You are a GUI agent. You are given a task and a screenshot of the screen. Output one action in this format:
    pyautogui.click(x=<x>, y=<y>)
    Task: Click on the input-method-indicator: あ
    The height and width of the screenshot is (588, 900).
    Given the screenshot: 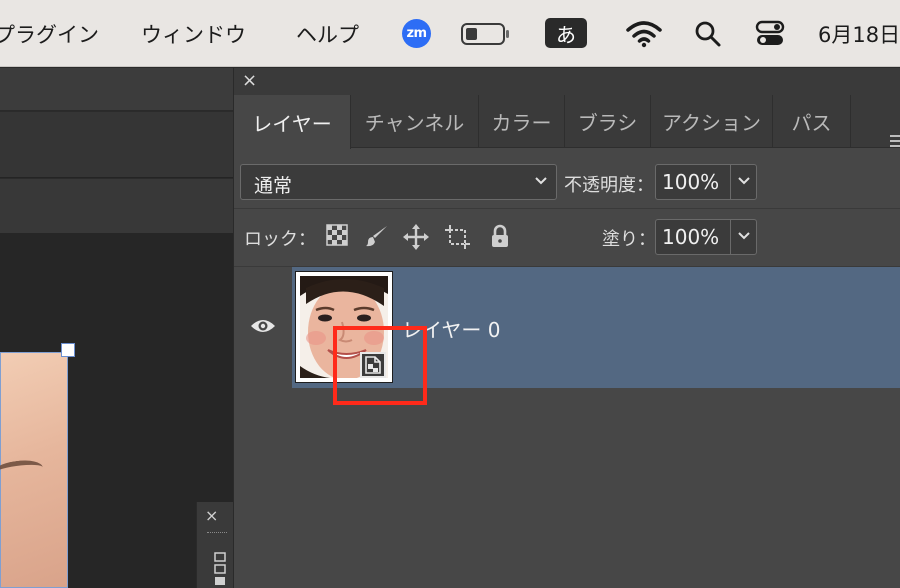 What is the action you would take?
    pyautogui.click(x=566, y=33)
    